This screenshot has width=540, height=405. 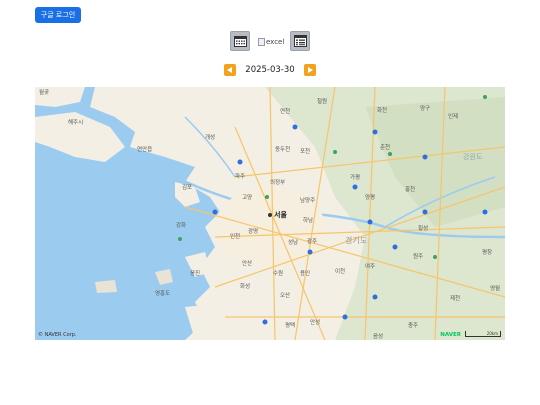 What do you see at coordinates (340, 271) in the screenshot?
I see `map-label: 이천` at bounding box center [340, 271].